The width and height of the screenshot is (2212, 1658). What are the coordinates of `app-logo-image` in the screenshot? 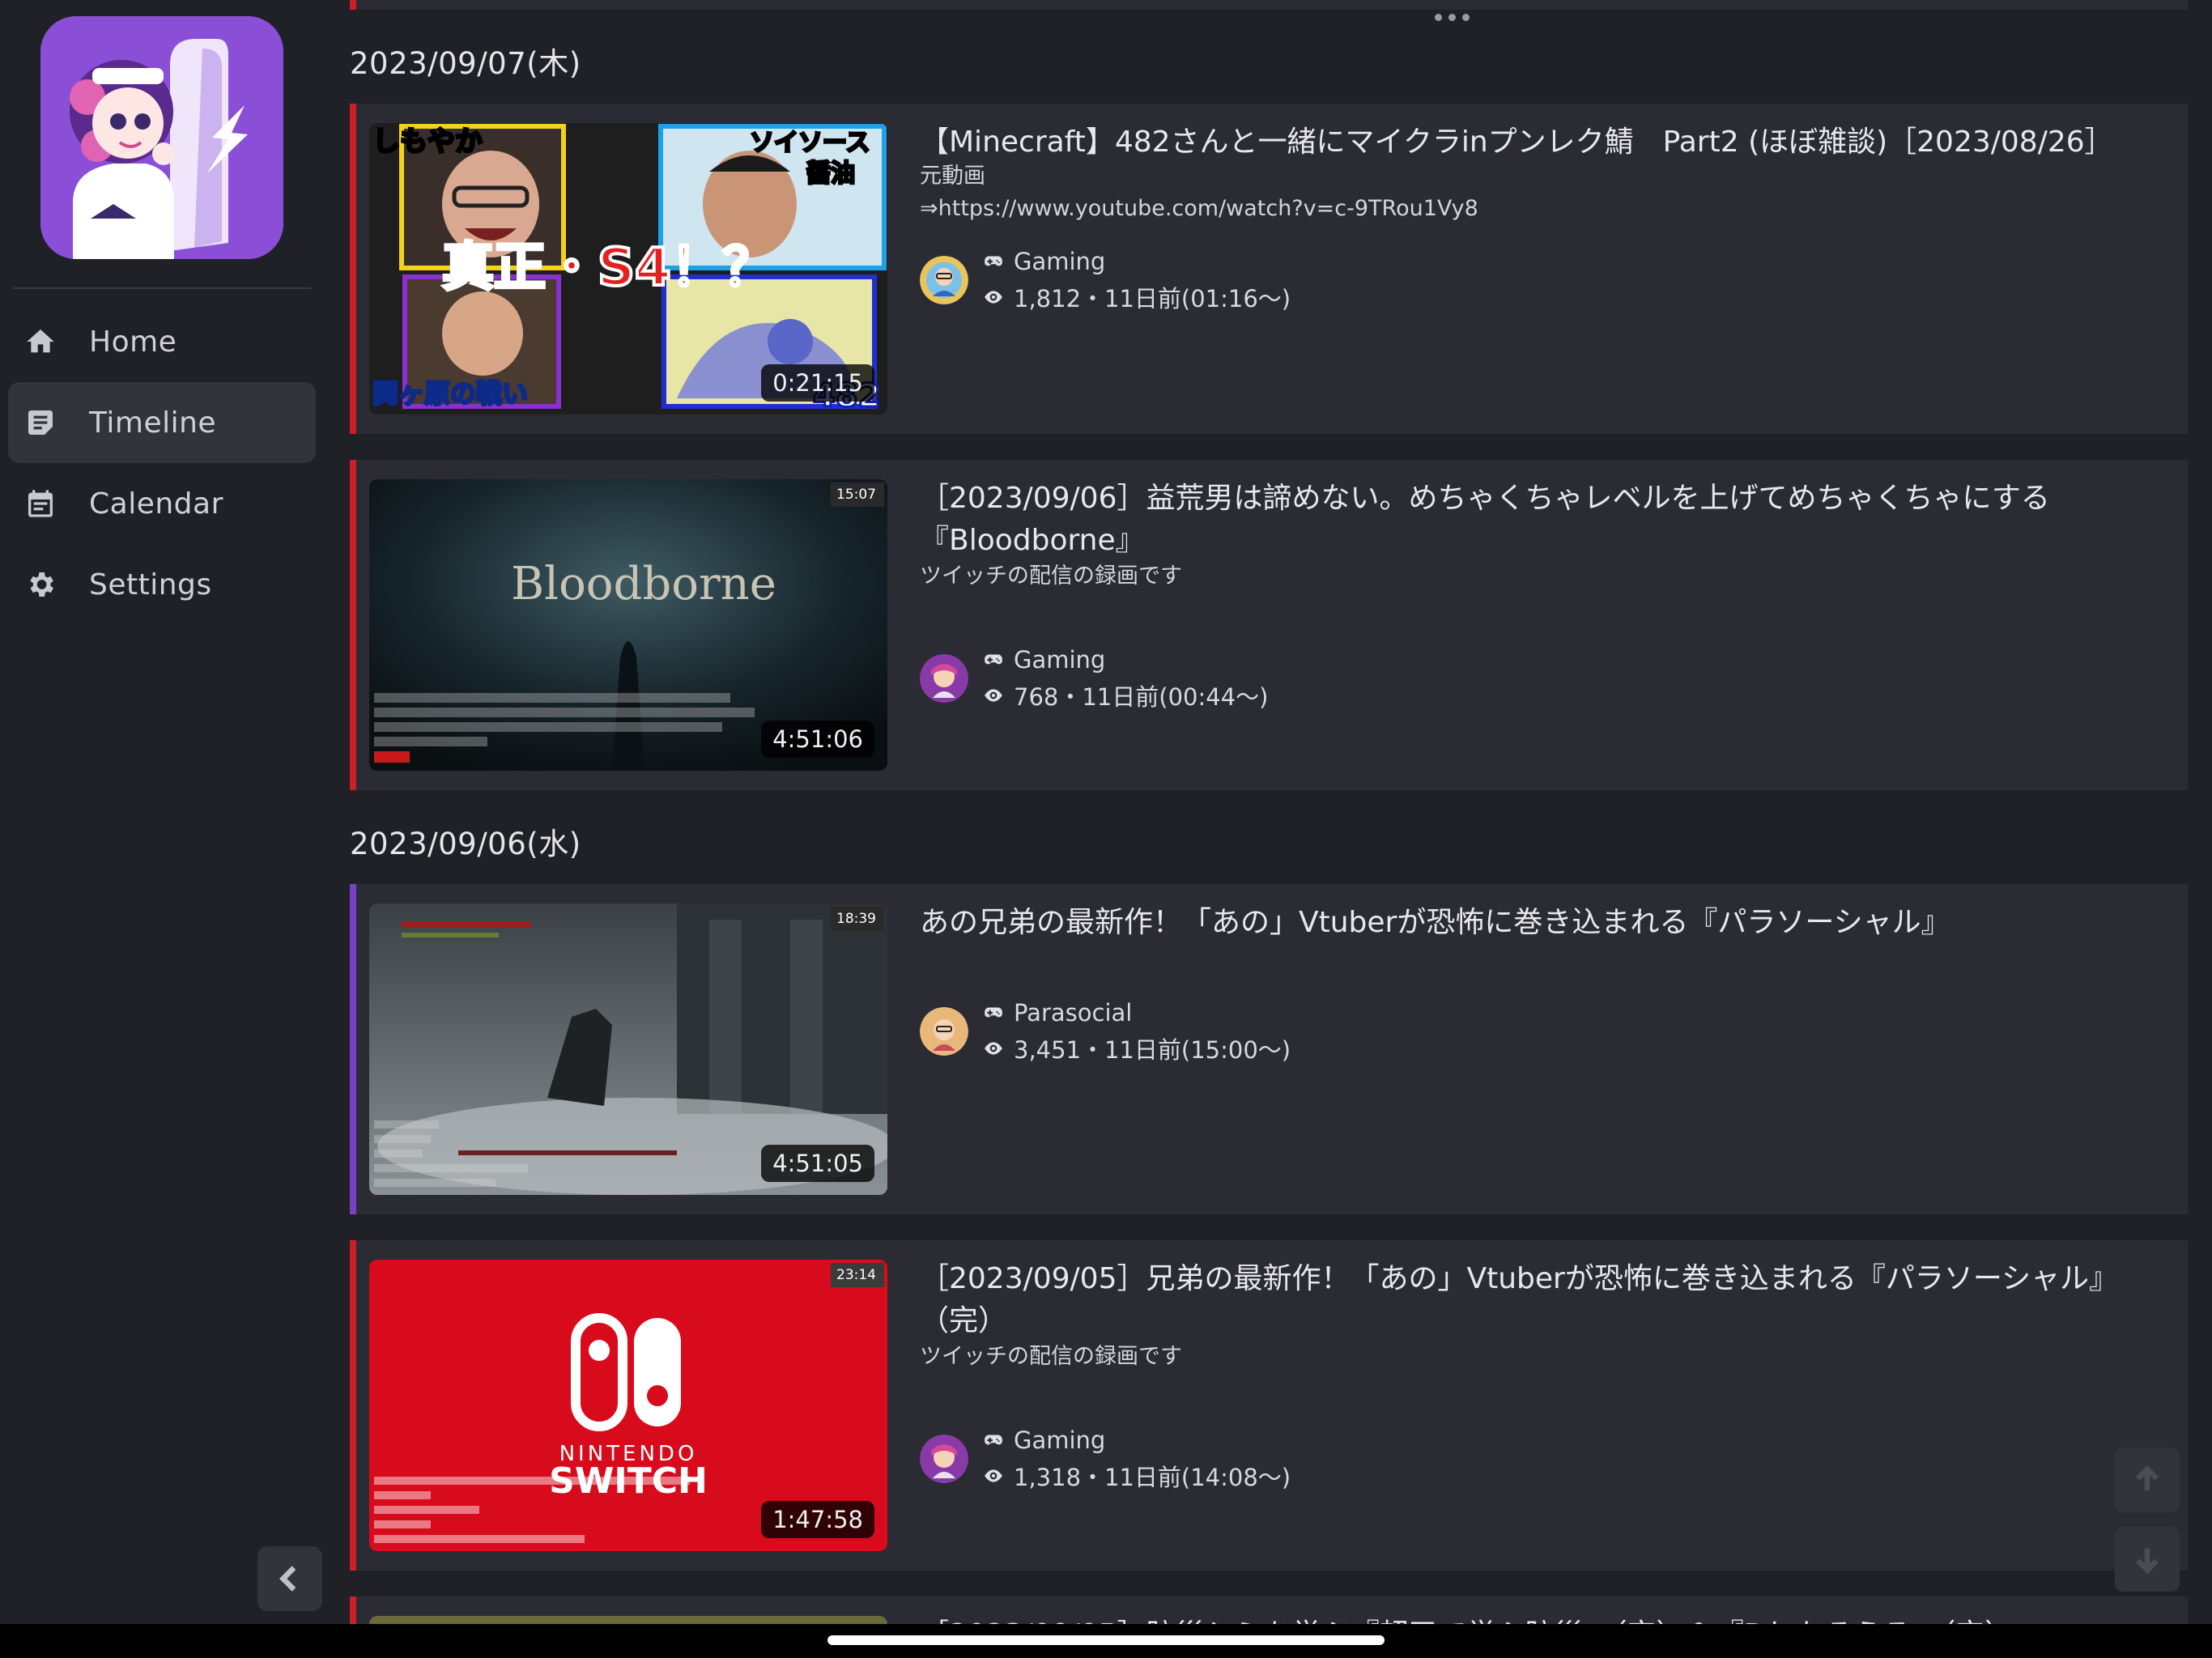 It's located at (162, 137).